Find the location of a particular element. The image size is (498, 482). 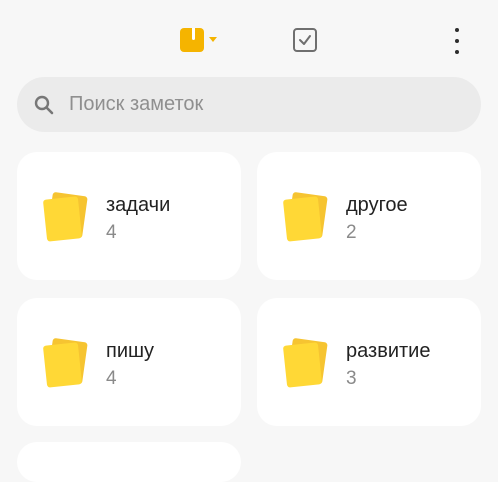

folder-note-count: 2 is located at coordinates (351, 232).